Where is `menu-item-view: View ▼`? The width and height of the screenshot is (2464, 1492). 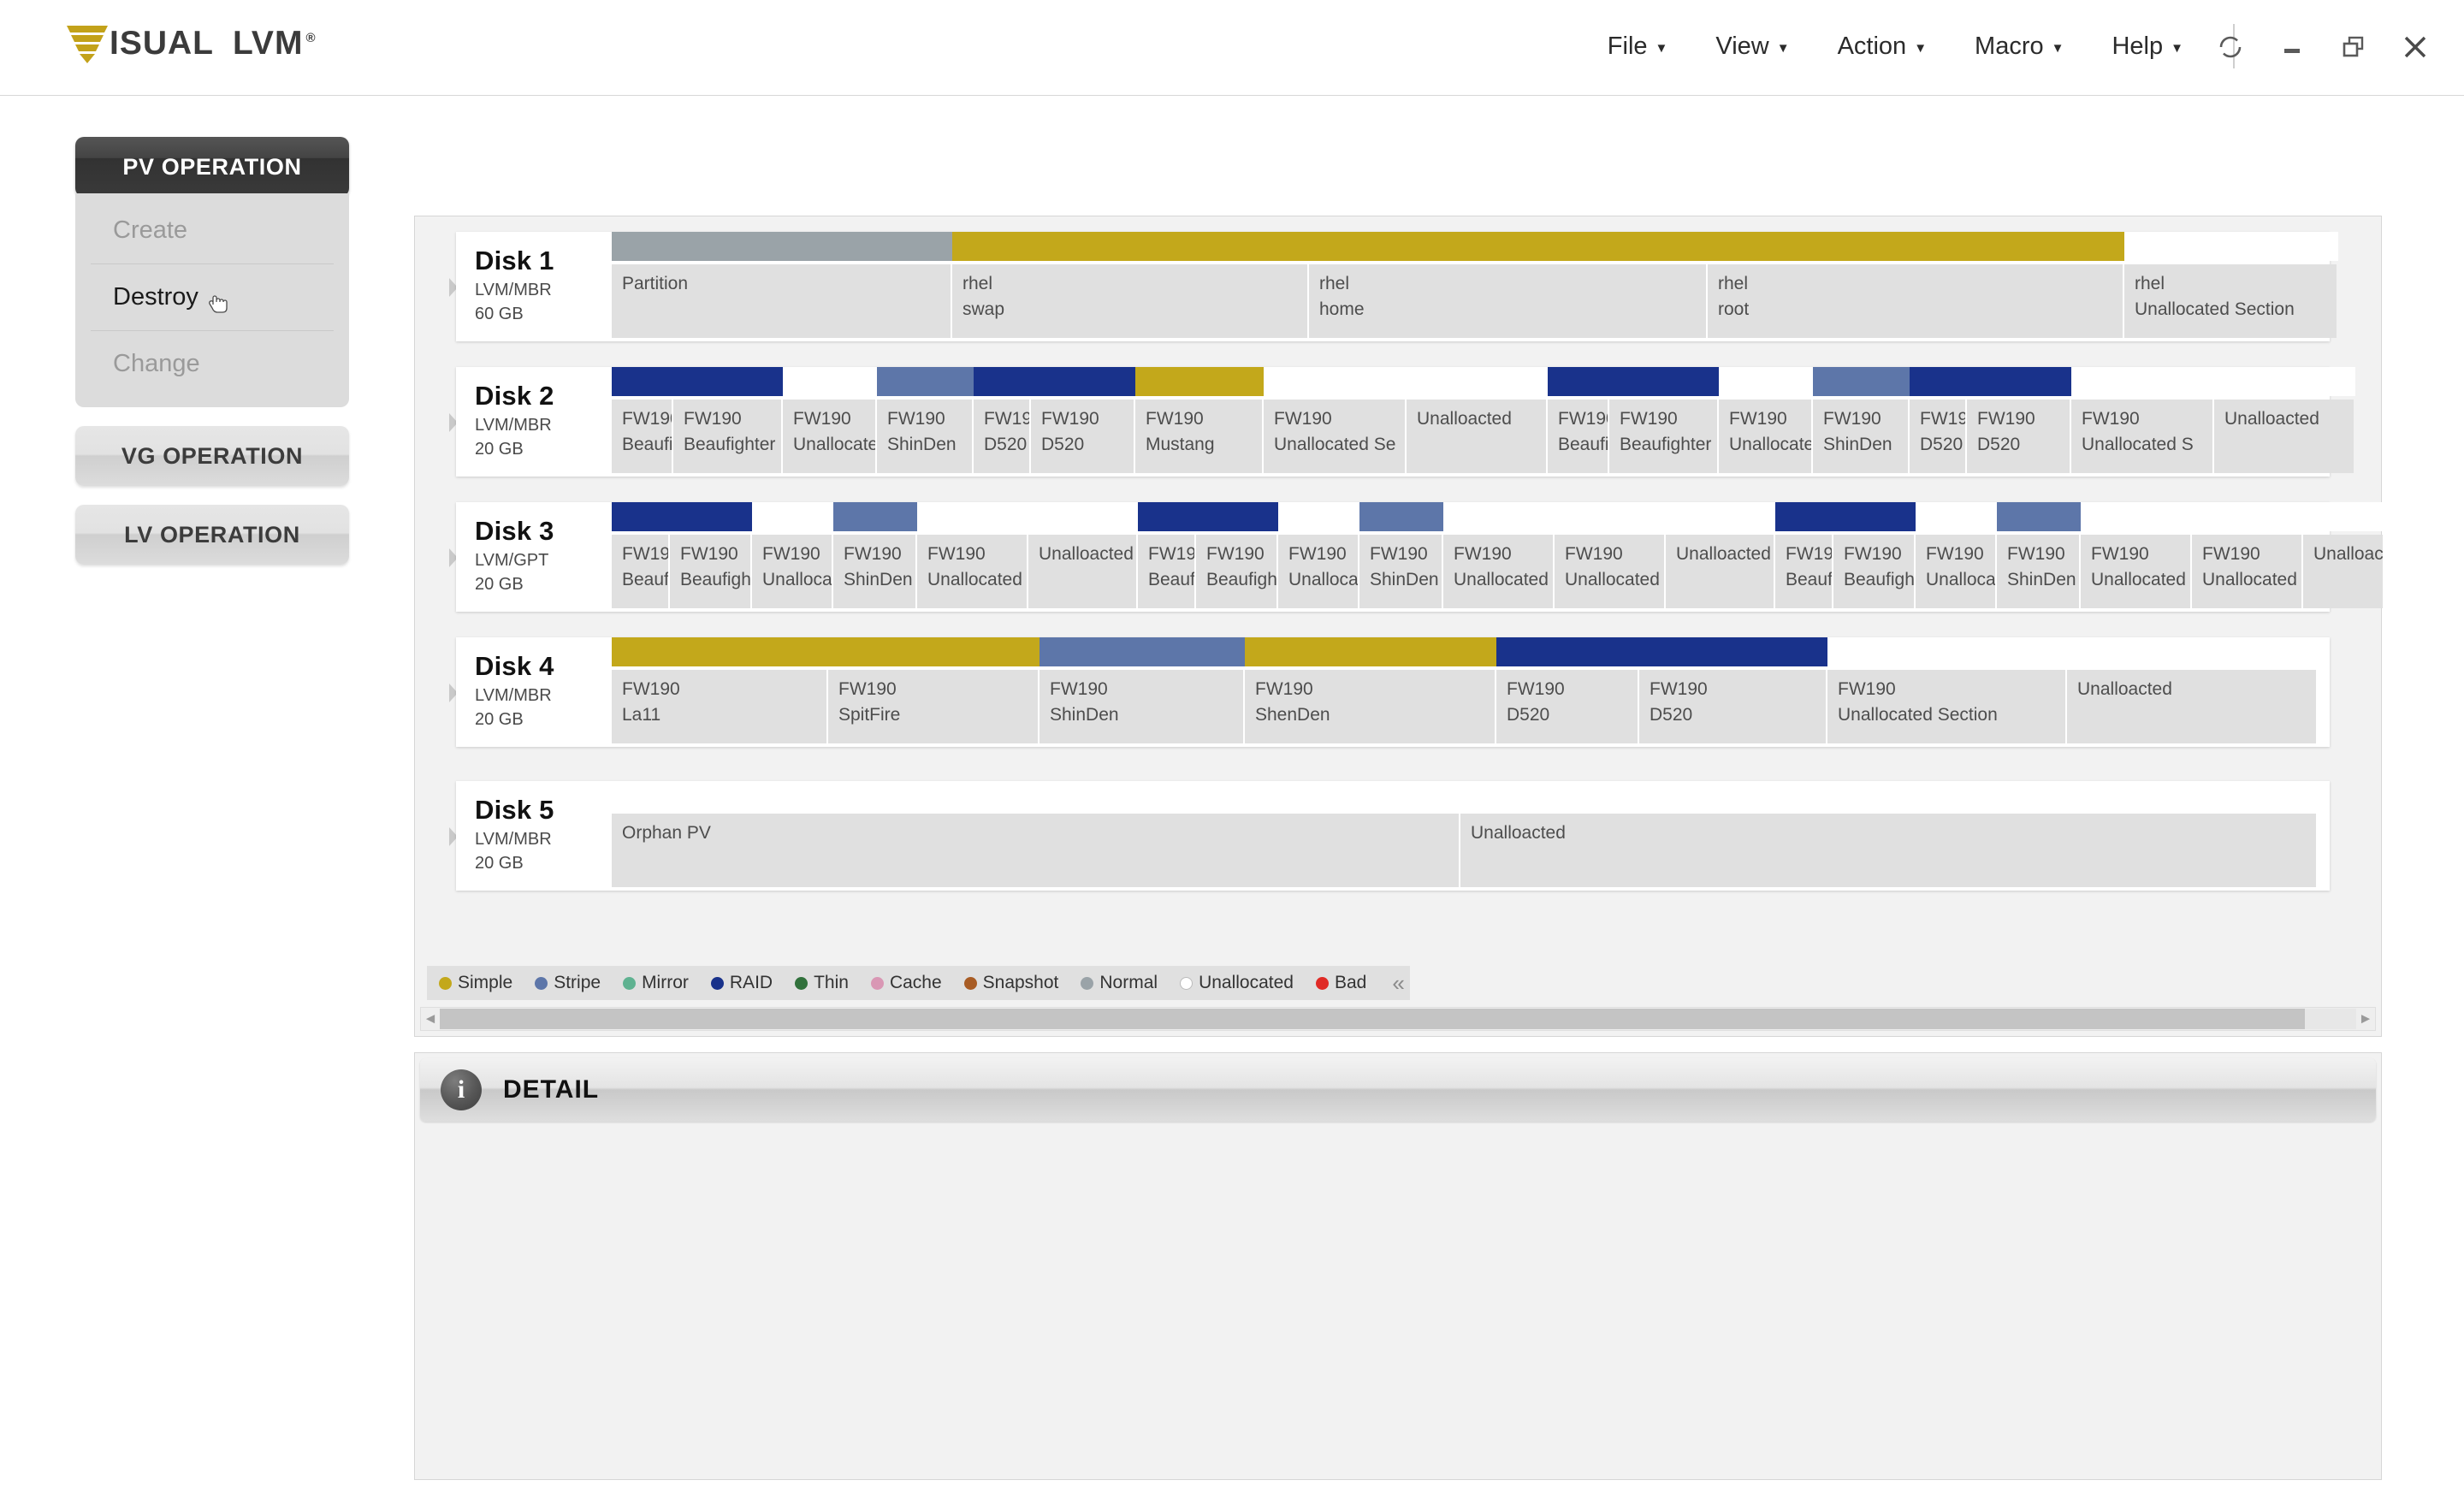 menu-item-view: View ▼ is located at coordinates (1752, 46).